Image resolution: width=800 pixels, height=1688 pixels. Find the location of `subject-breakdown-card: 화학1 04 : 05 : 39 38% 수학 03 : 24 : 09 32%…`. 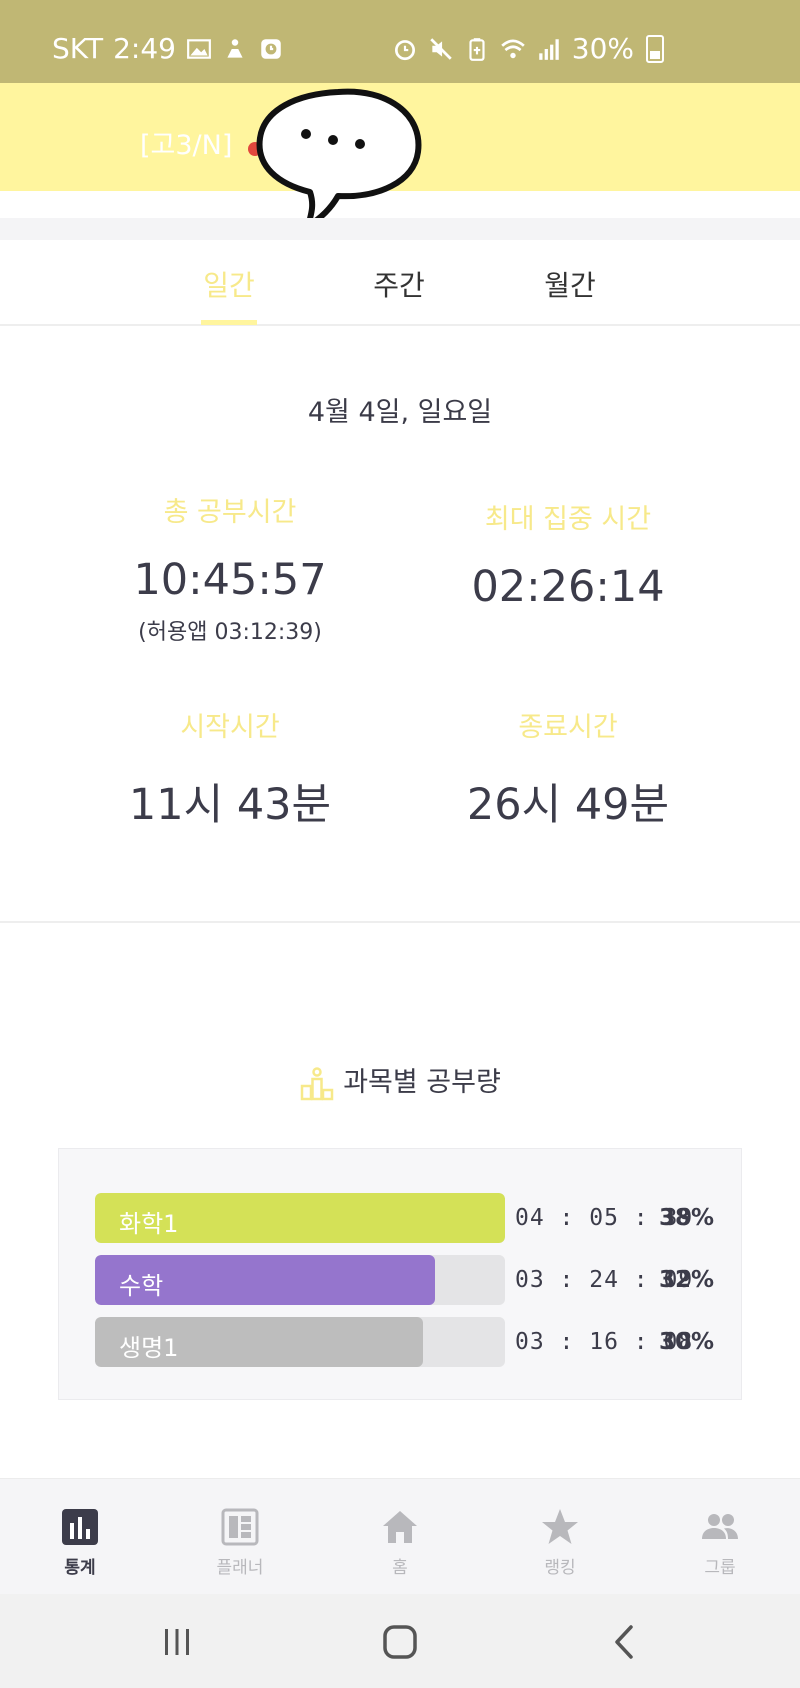

subject-breakdown-card: 화학1 04 : 05 : 39 38% 수학 03 : 24 : 09 32%… is located at coordinates (400, 1274).